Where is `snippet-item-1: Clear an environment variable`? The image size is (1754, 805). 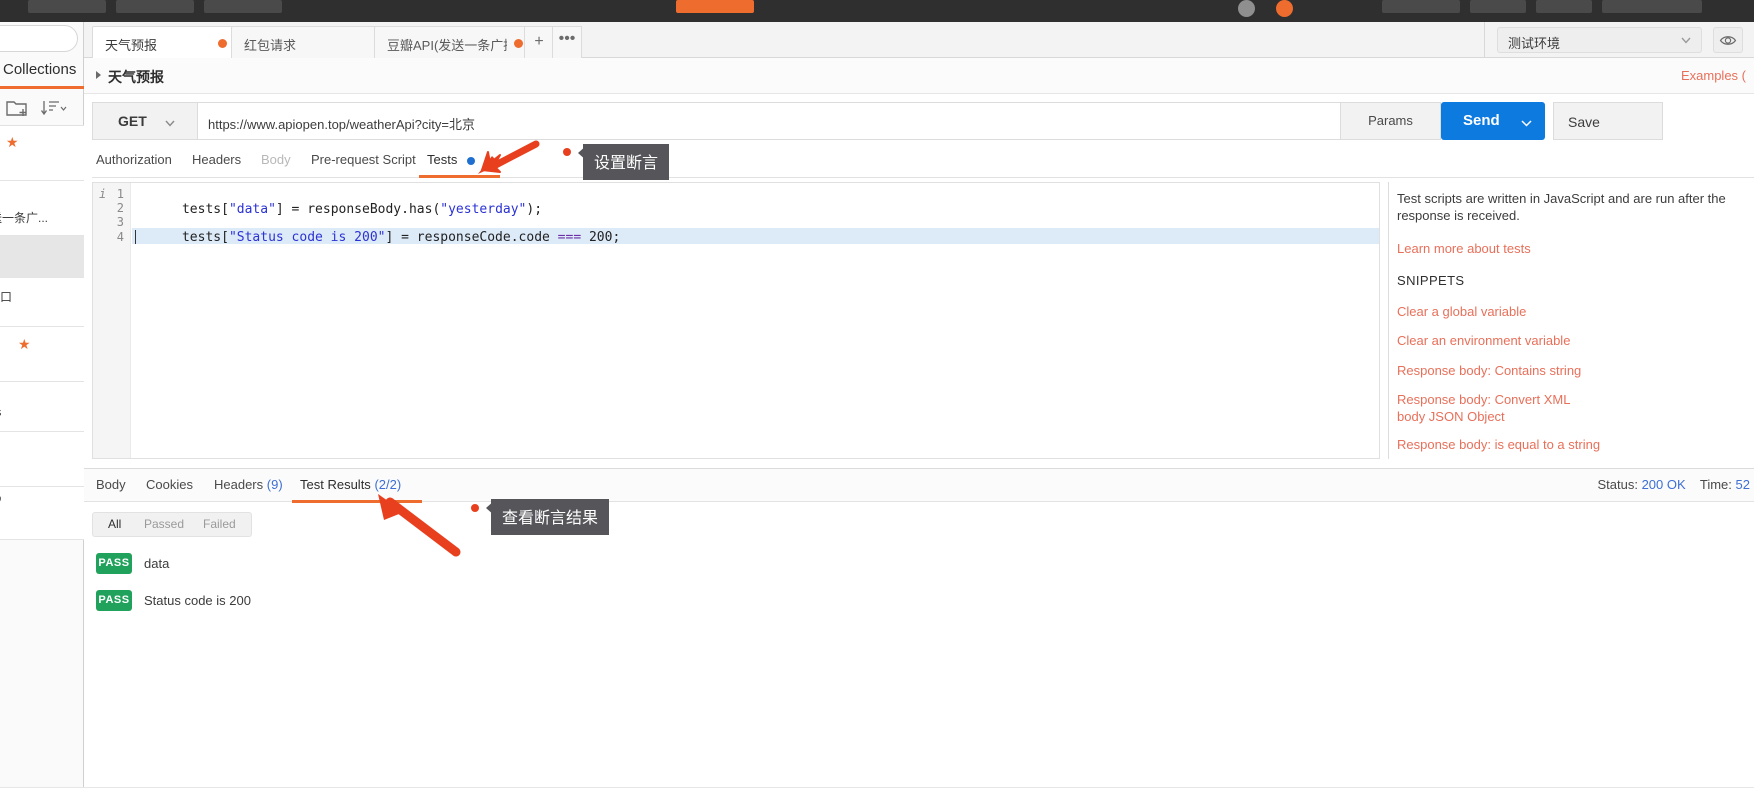 snippet-item-1: Clear an environment variable is located at coordinates (1575, 340).